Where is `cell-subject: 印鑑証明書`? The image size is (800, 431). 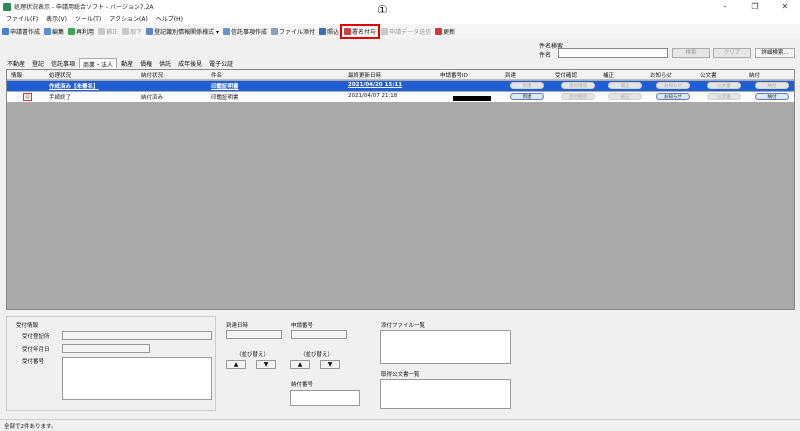
cell-subject: 印鑑証明書 is located at coordinates (225, 98).